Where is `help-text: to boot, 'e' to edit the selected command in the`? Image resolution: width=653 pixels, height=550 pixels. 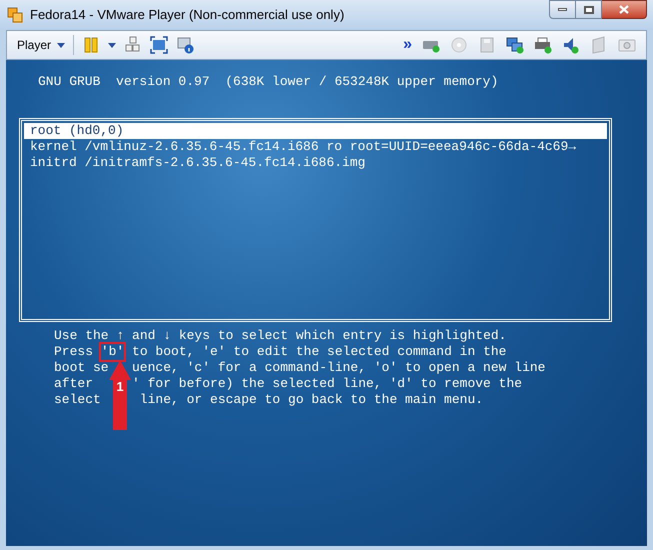 help-text: to boot, 'e' to edit the selected command in the is located at coordinates (318, 352).